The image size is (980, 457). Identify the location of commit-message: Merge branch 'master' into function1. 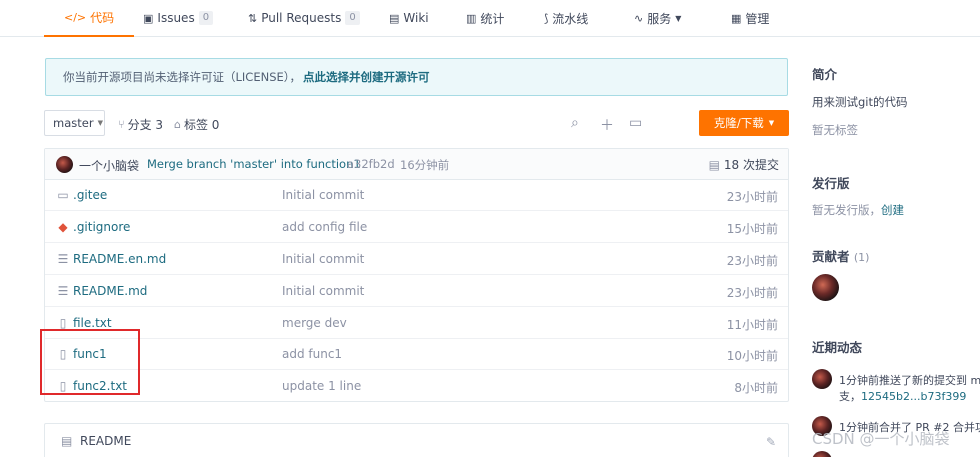
(254, 164).